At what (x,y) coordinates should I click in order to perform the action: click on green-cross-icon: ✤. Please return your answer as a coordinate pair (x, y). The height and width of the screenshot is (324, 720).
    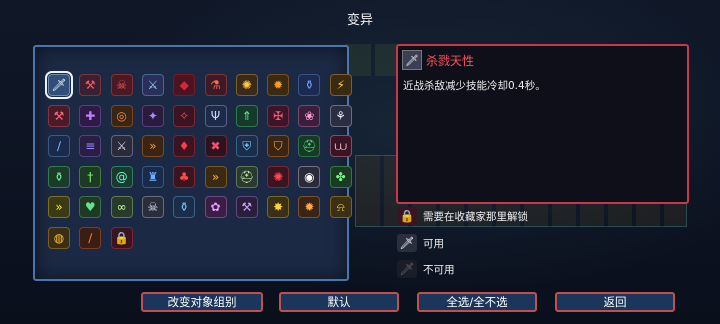
    Looking at the image, I should click on (340, 176).